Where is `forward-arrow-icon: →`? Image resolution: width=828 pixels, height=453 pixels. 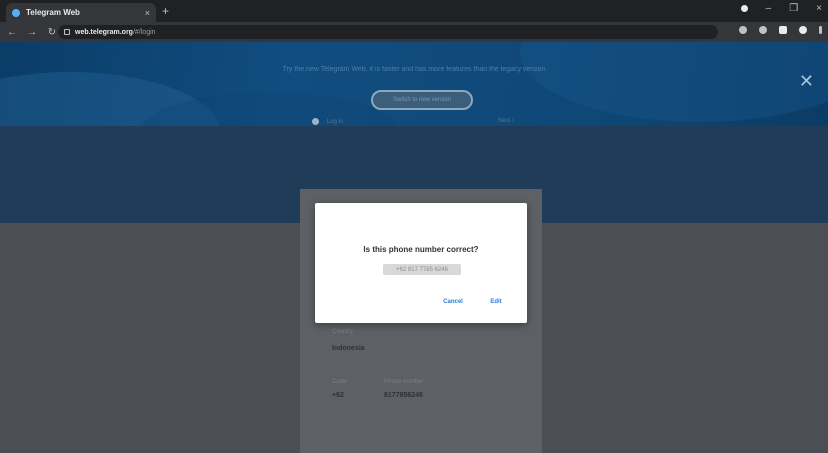 forward-arrow-icon: → is located at coordinates (32, 32).